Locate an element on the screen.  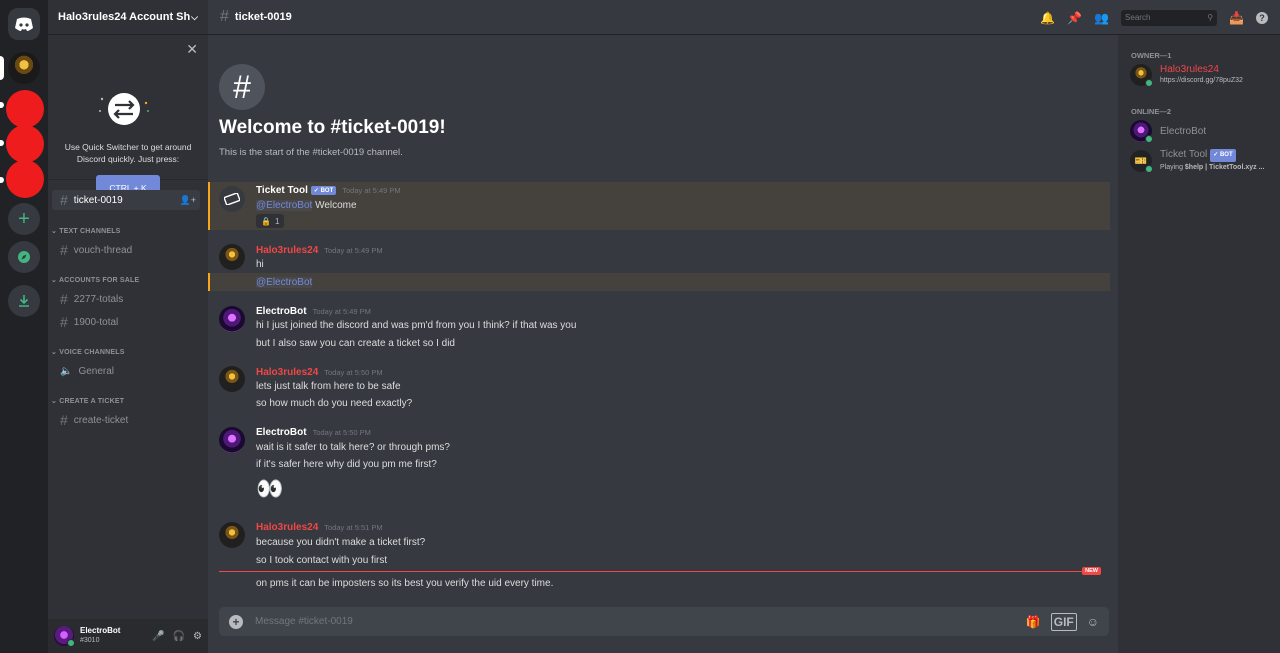
reaction-count: 1 is located at coordinates (277, 221).